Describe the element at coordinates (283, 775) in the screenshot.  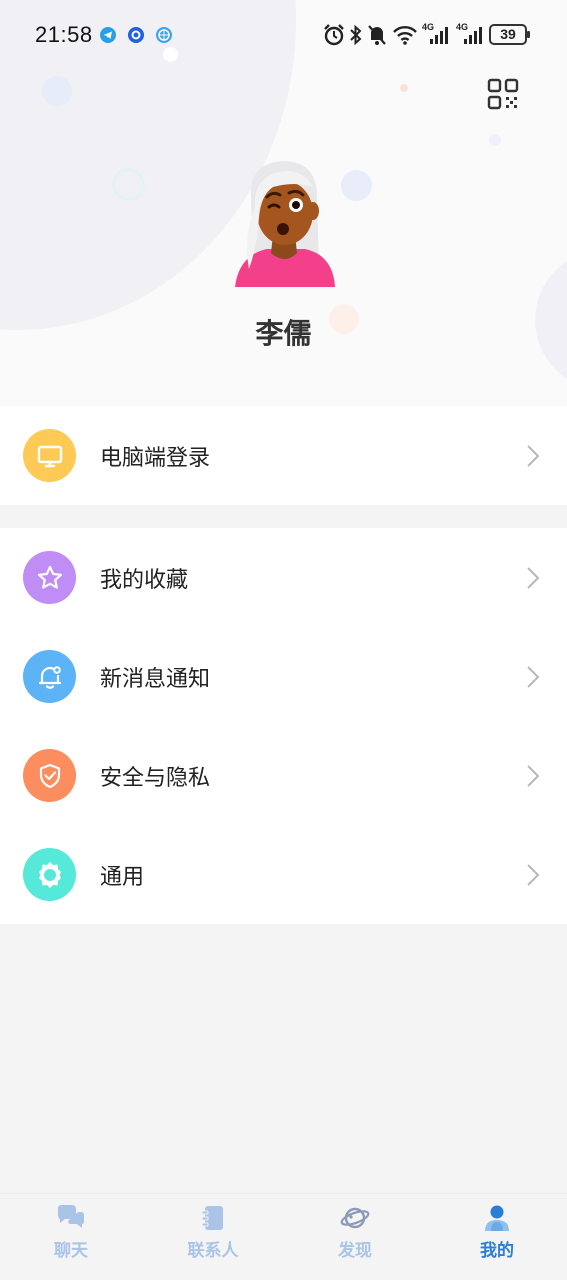
I see `menu-item-security-privacy: 安全与隐私` at that location.